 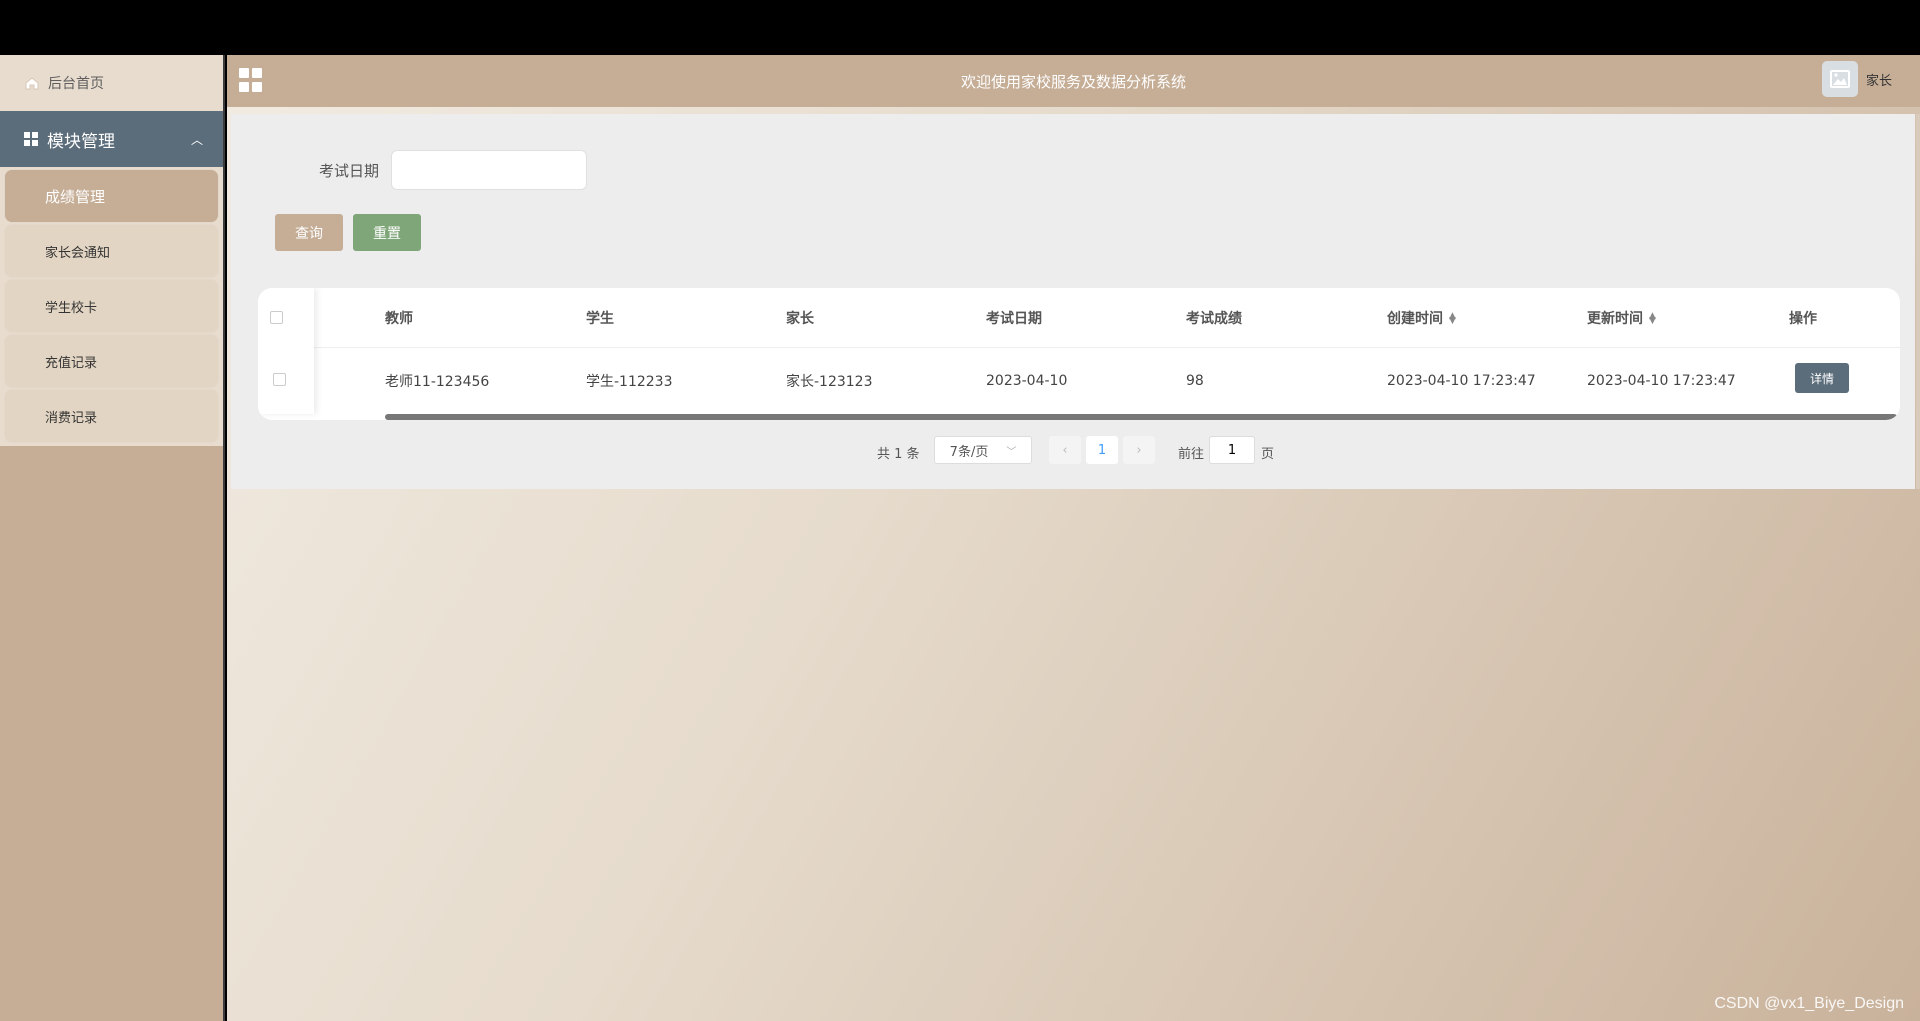 I want to click on chevron-up-icon: ︿, so click(x=196, y=139).